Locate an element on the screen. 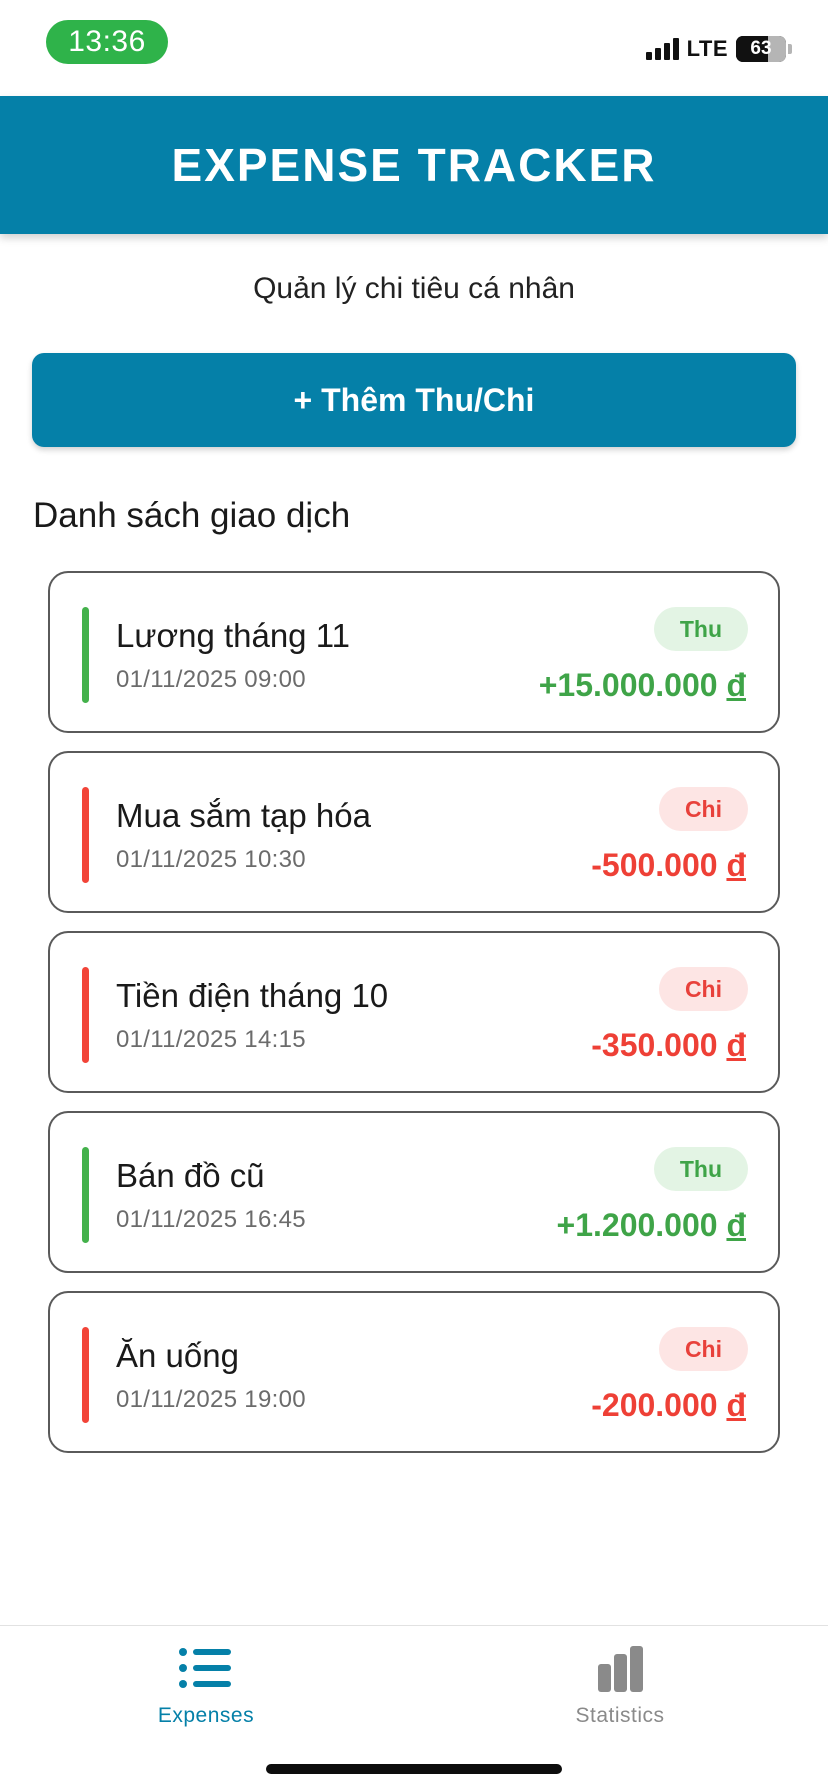  add-transaction-button: + Thêm Thu/Chi is located at coordinates (414, 400).